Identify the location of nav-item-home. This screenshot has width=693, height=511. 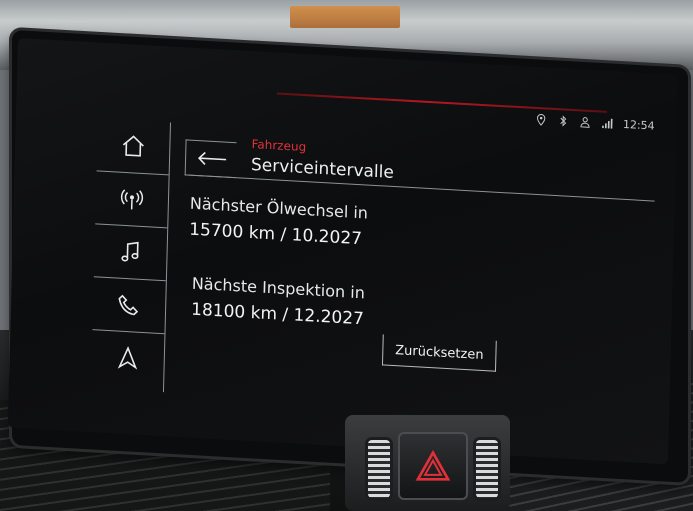
(133, 147).